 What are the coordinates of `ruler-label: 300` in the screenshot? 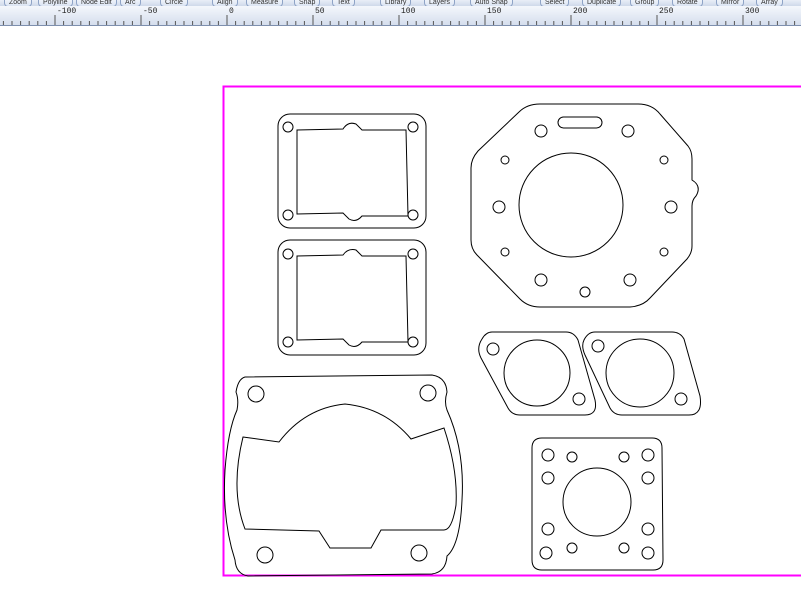 It's located at (752, 11).